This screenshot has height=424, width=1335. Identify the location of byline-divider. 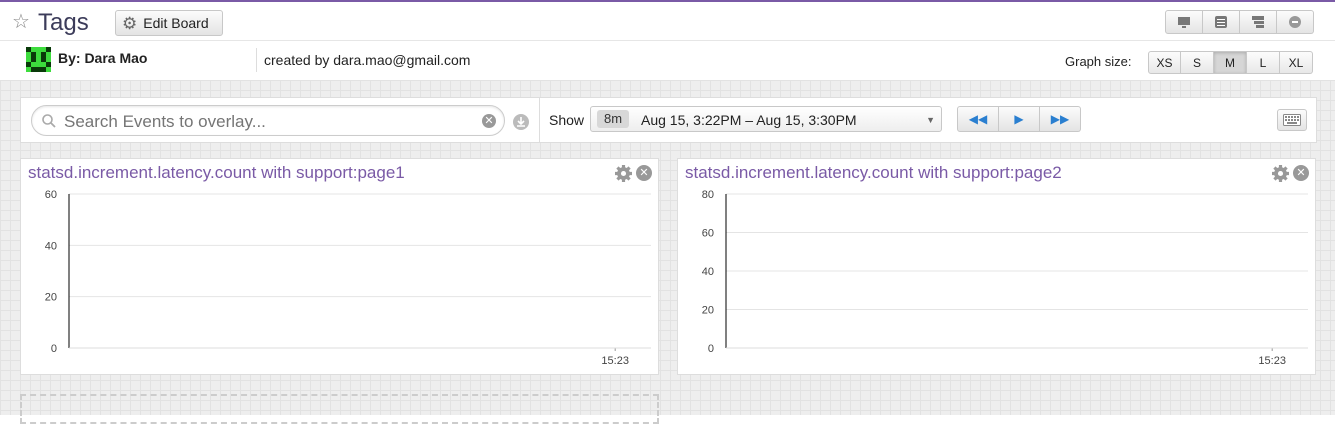
(256, 60).